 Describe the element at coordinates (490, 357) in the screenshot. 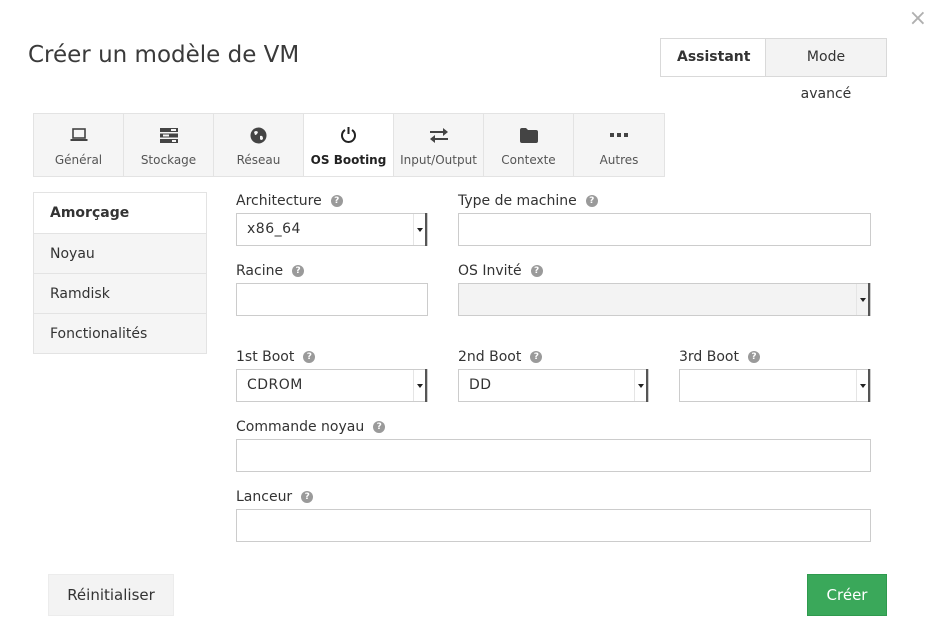

I see `boot2-label-text: 2nd Boot` at that location.